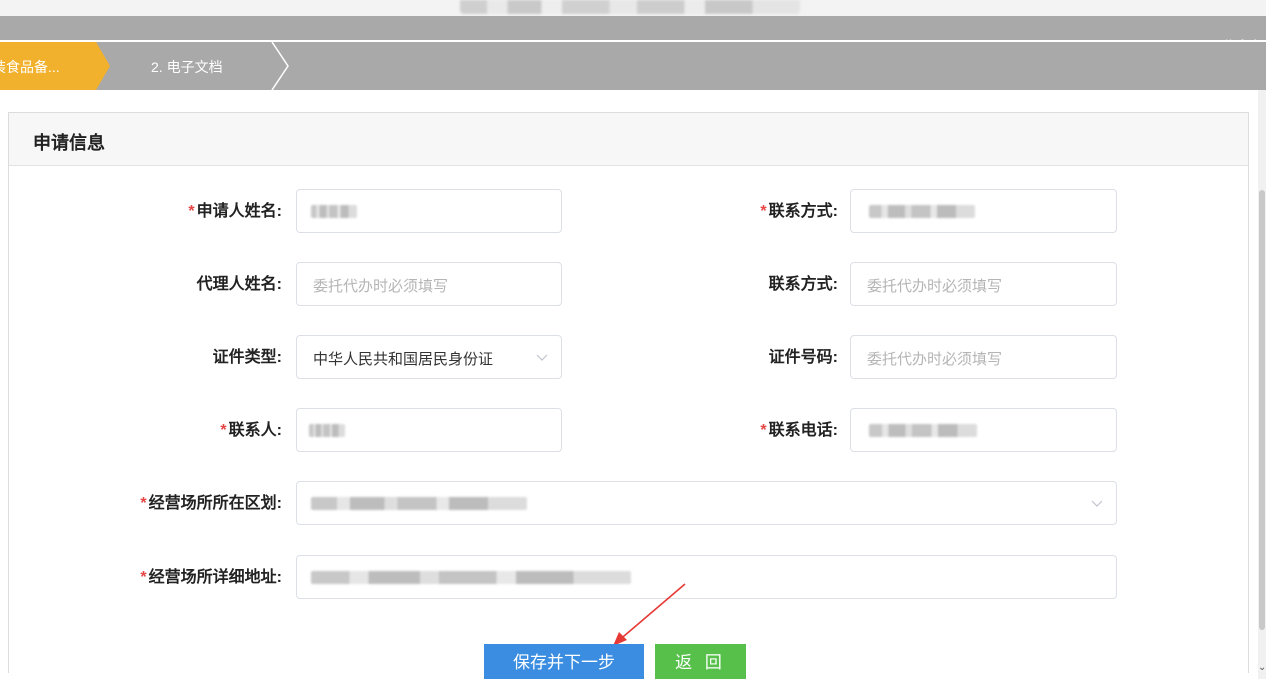 This screenshot has width=1266, height=680. I want to click on contact-method-label-2: 联系方式:, so click(803, 284).